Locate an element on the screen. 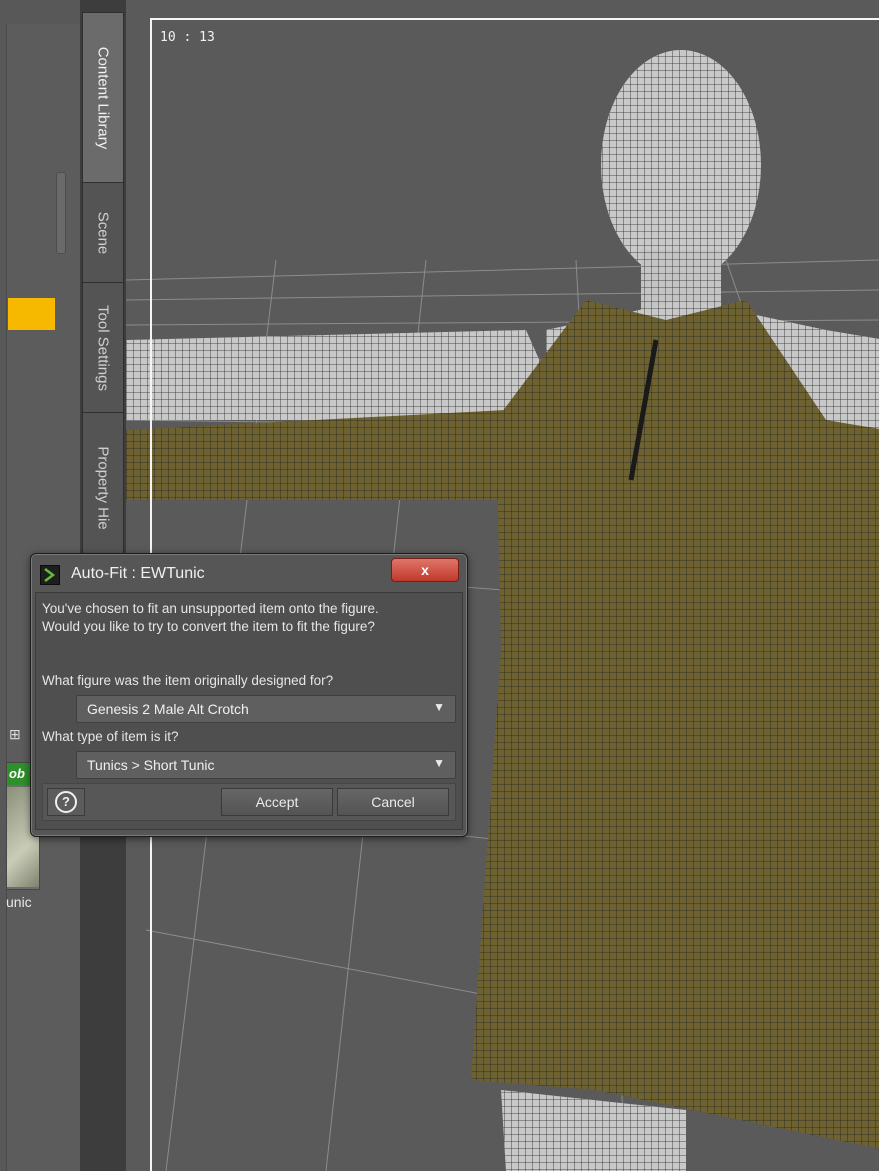 This screenshot has width=879, height=1171. tab-content-library: Content Library is located at coordinates (103, 98).